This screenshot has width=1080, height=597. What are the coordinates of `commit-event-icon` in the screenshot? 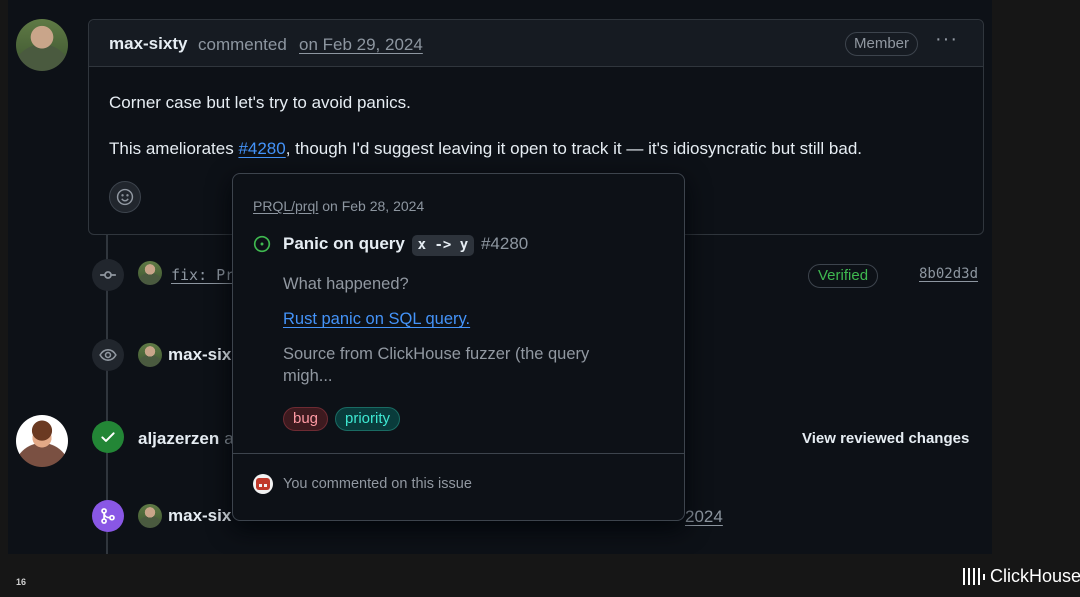 It's located at (108, 275).